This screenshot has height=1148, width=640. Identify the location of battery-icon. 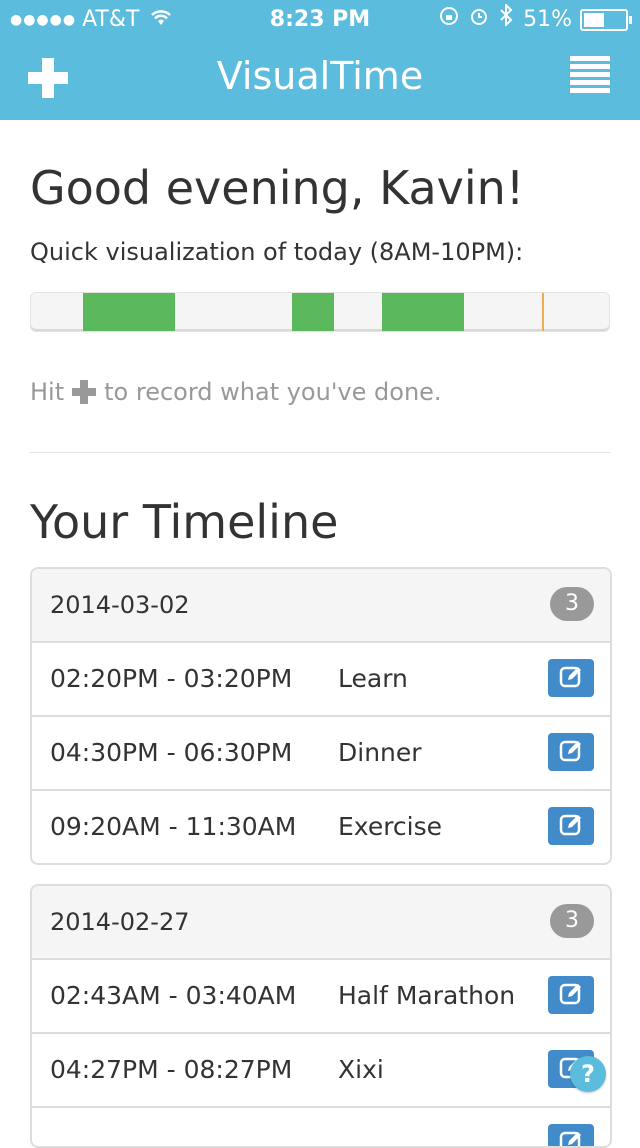
(606, 20).